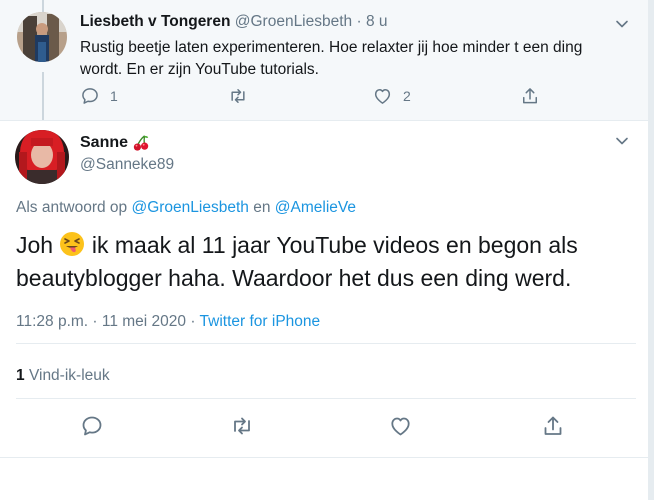 This screenshot has width=654, height=500. What do you see at coordinates (293, 21) in the screenshot?
I see `user-handle: @GroenLiesbeth` at bounding box center [293, 21].